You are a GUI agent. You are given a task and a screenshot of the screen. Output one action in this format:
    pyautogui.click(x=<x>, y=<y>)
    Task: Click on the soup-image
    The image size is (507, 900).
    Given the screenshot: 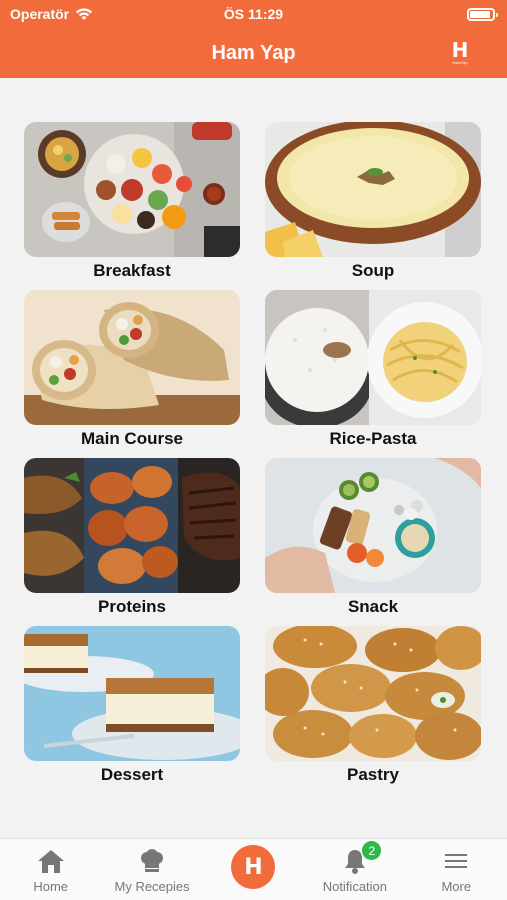 What is the action you would take?
    pyautogui.click(x=373, y=189)
    